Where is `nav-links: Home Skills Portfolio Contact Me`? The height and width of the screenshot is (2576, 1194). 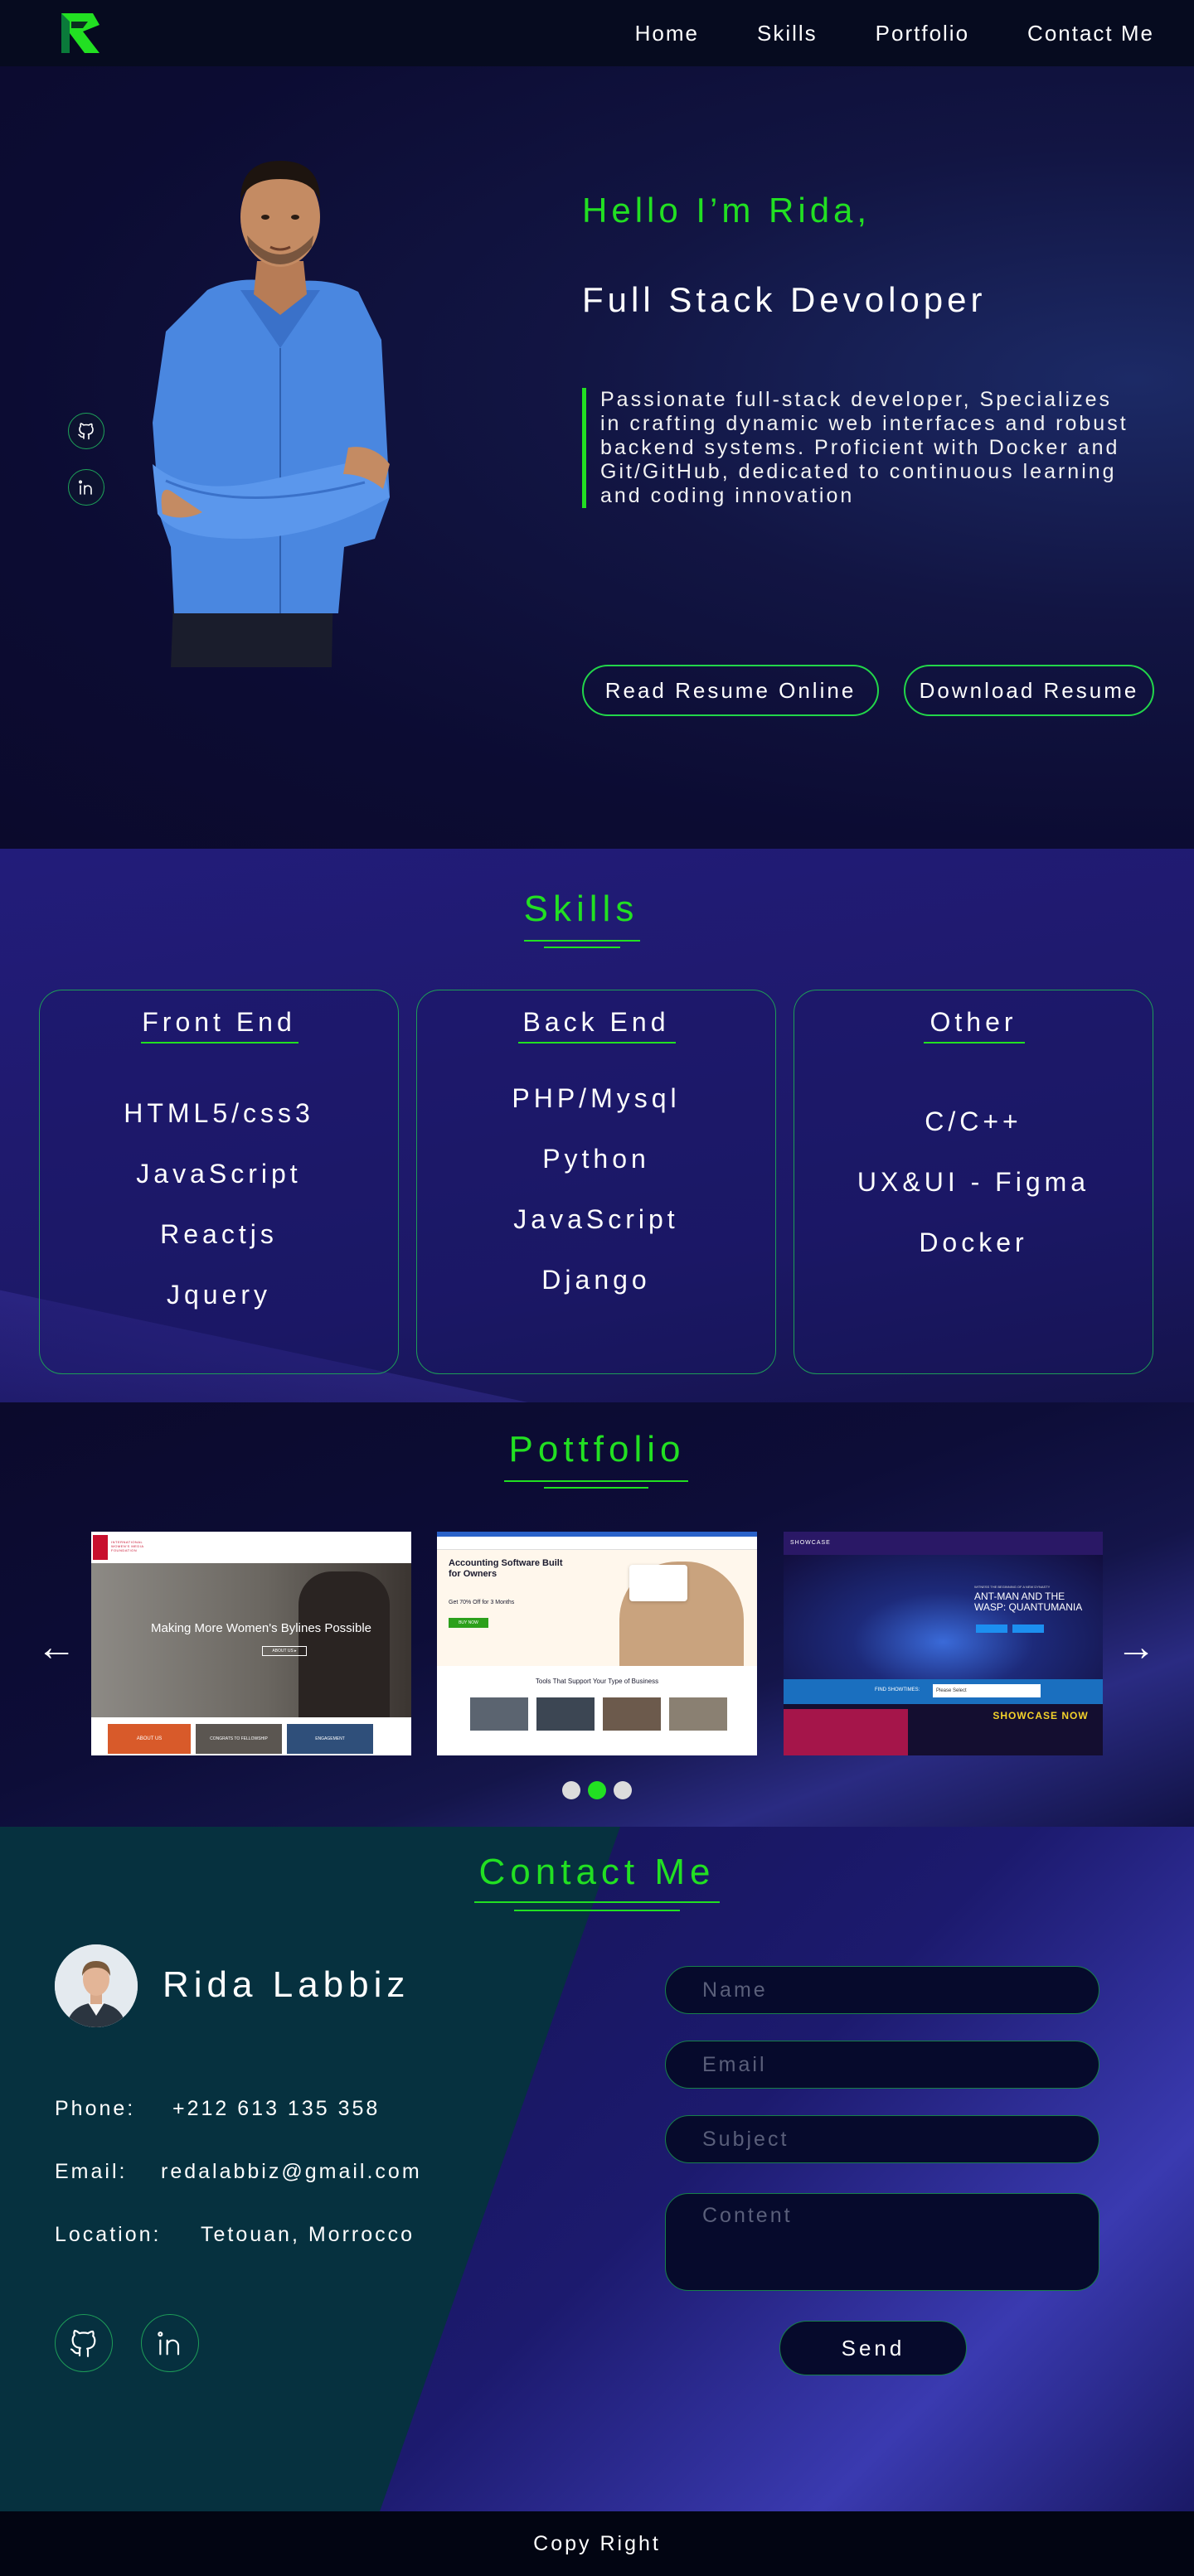
nav-links: Home Skills Portfolio Contact Me is located at coordinates (865, 33).